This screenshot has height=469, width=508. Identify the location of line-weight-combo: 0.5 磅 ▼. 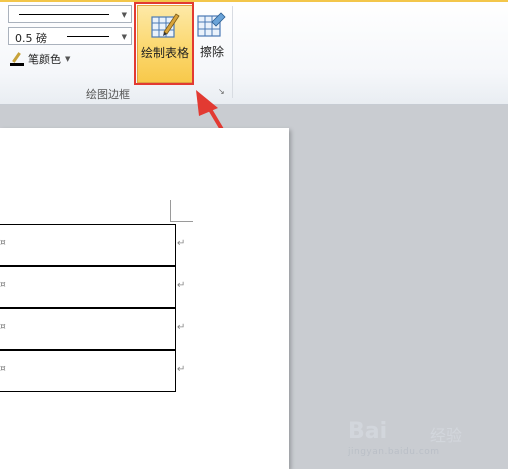
(70, 36).